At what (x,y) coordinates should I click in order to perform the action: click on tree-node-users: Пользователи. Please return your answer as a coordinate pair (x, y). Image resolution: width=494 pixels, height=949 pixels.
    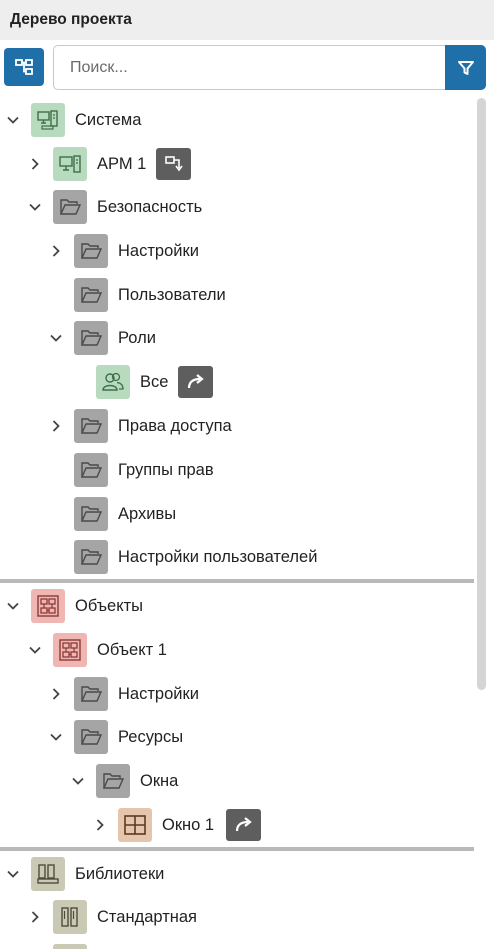
    Looking at the image, I should click on (235, 295).